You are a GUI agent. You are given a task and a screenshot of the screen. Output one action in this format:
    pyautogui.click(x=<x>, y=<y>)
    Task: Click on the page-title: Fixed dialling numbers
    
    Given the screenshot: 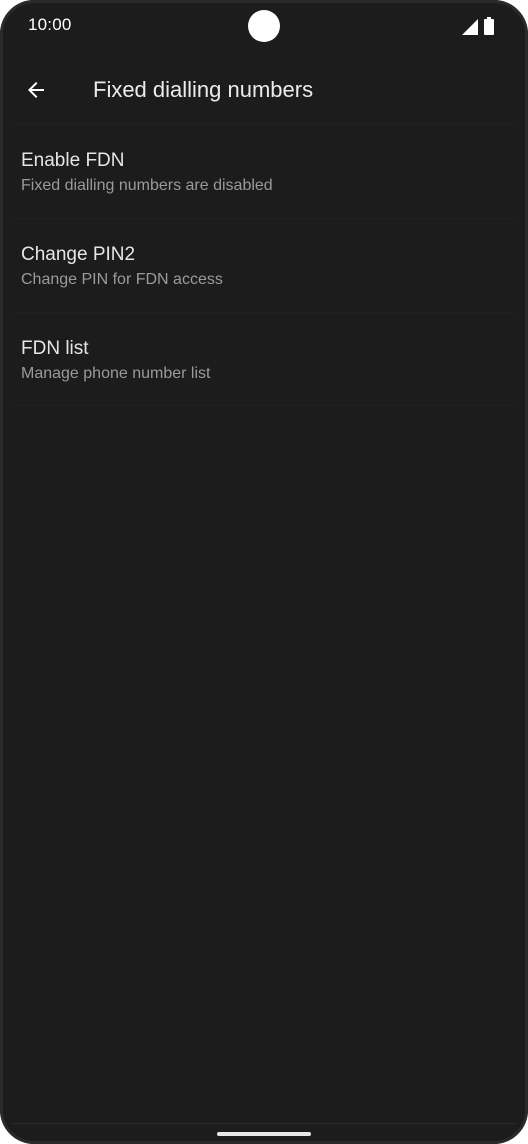 What is the action you would take?
    pyautogui.click(x=203, y=89)
    